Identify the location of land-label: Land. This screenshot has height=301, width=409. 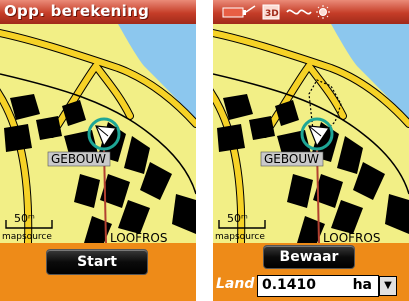
(235, 284).